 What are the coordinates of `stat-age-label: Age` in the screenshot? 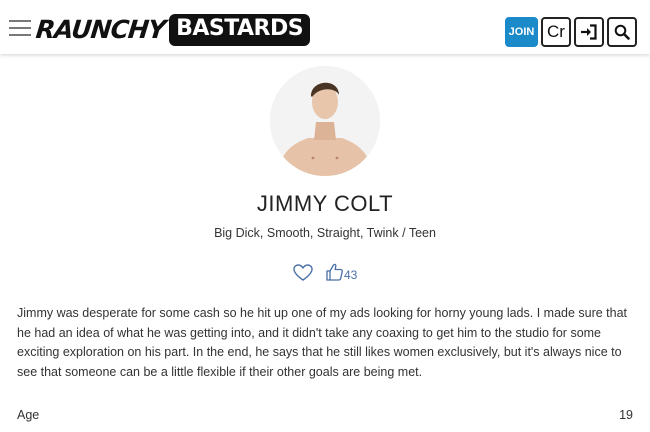 It's located at (28, 415).